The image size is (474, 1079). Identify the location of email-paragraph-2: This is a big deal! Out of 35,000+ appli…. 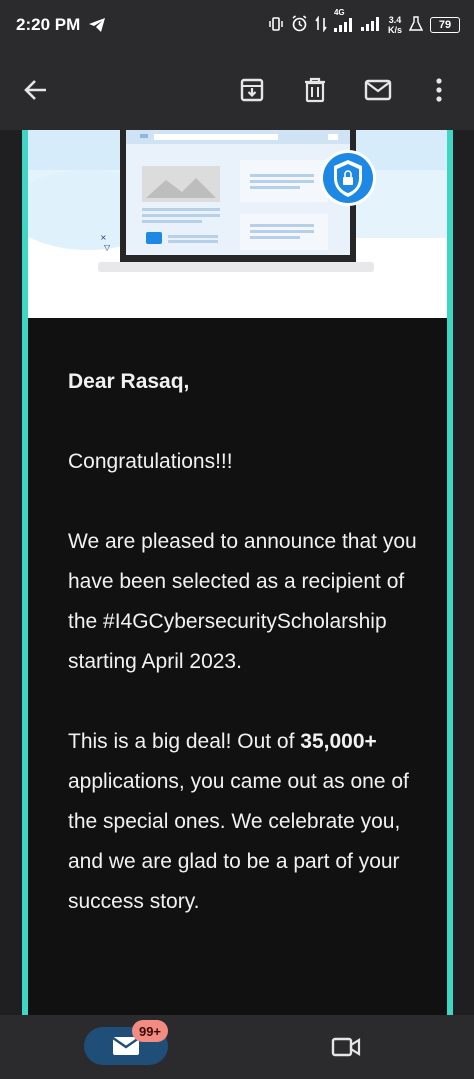
(238, 821).